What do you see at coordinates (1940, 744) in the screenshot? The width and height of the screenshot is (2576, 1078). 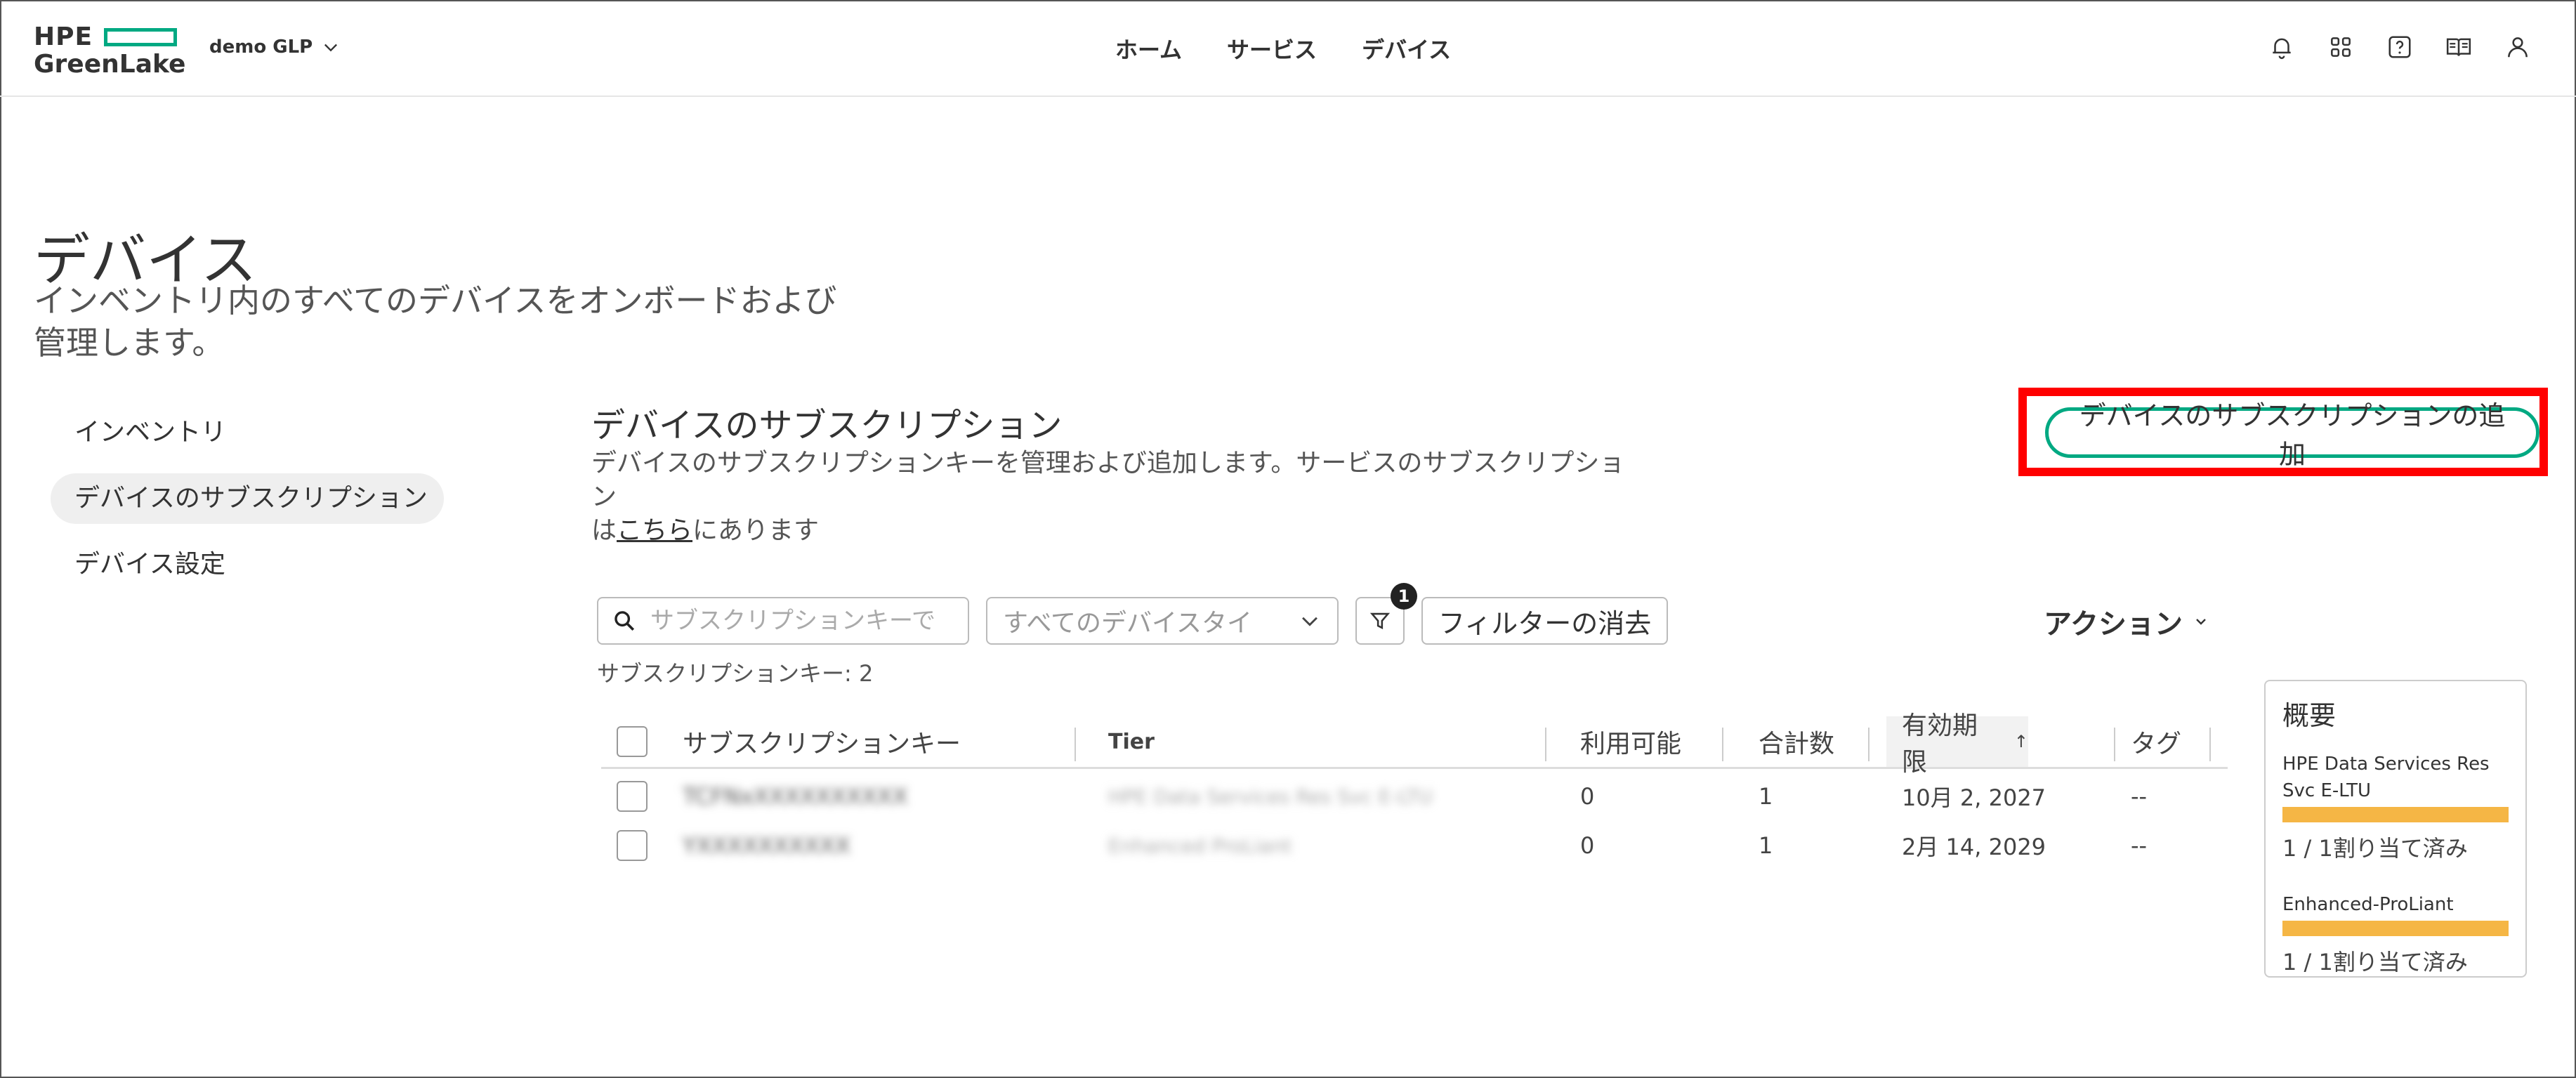 I see `col-expiry-label: 有効期限` at bounding box center [1940, 744].